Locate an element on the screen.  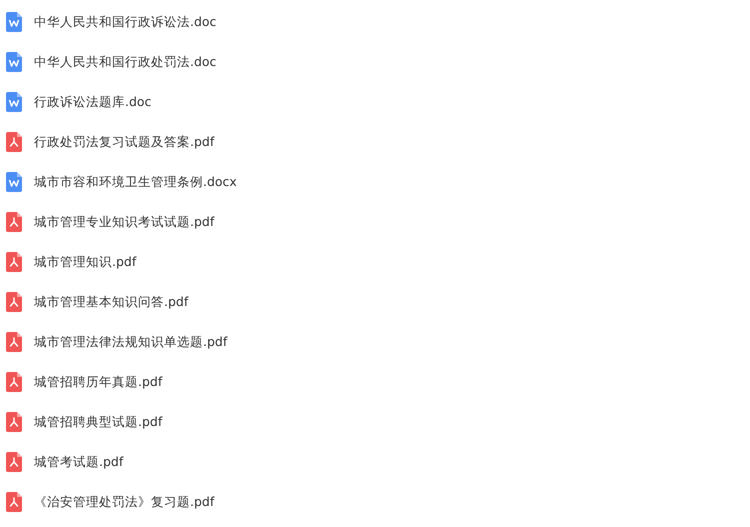
file-name: 城管招聘历年真题.pdf is located at coordinates (98, 382).